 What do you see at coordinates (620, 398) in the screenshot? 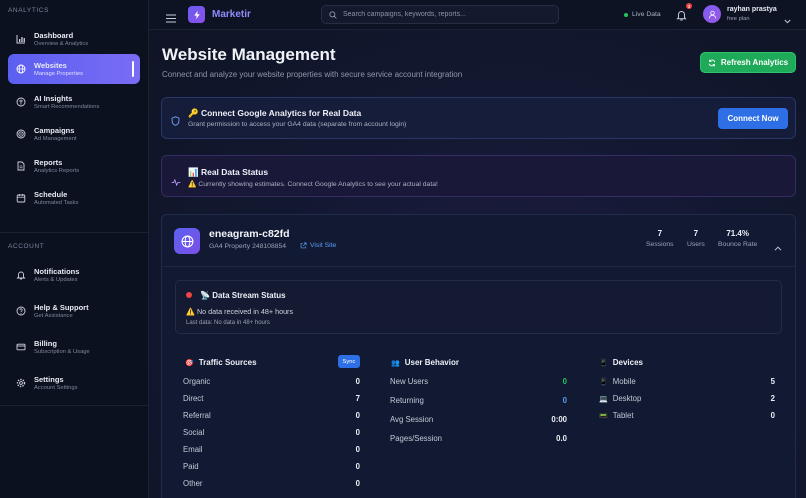
I see `device-label: 💻 Desktop` at bounding box center [620, 398].